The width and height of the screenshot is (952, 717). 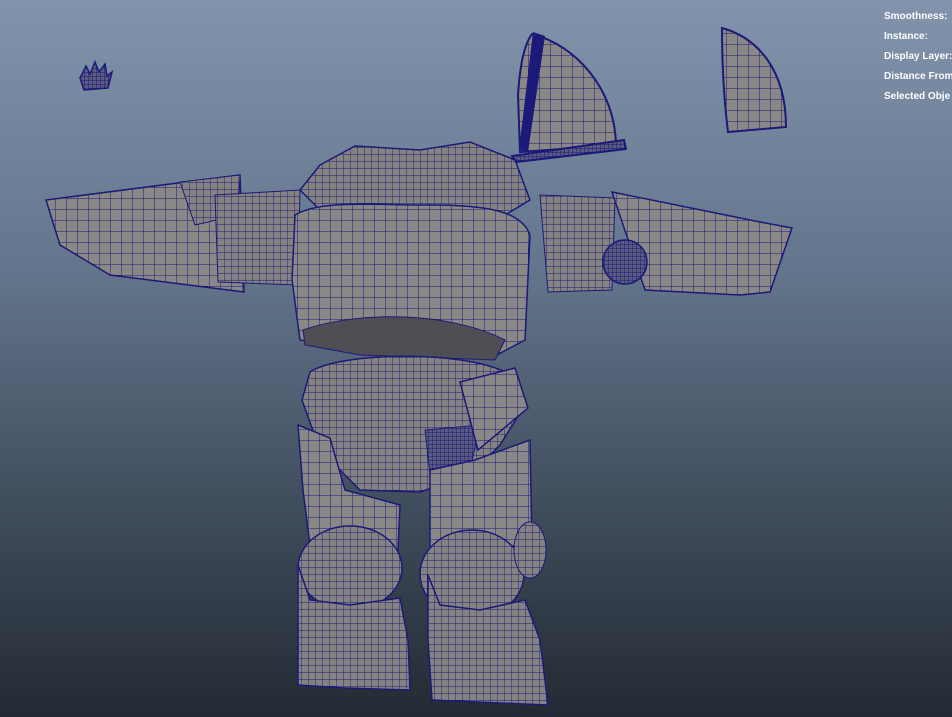 What do you see at coordinates (917, 96) in the screenshot?
I see `hud-selected-objects-label: Selected Obje` at bounding box center [917, 96].